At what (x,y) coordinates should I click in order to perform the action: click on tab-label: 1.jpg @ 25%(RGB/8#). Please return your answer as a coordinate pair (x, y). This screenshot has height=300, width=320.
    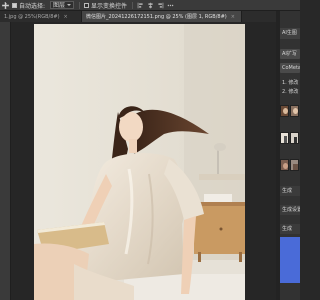
    Looking at the image, I should click on (32, 16).